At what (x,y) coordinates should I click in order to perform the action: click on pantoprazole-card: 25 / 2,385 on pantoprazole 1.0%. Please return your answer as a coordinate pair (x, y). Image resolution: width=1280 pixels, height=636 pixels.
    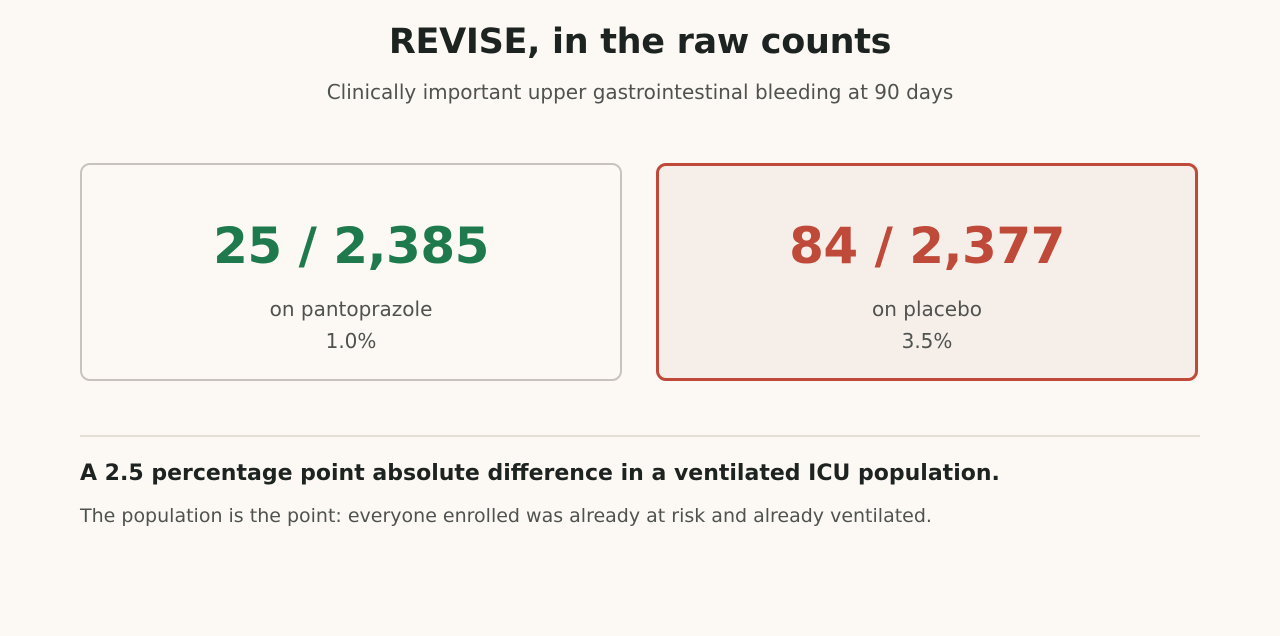
    Looking at the image, I should click on (351, 272).